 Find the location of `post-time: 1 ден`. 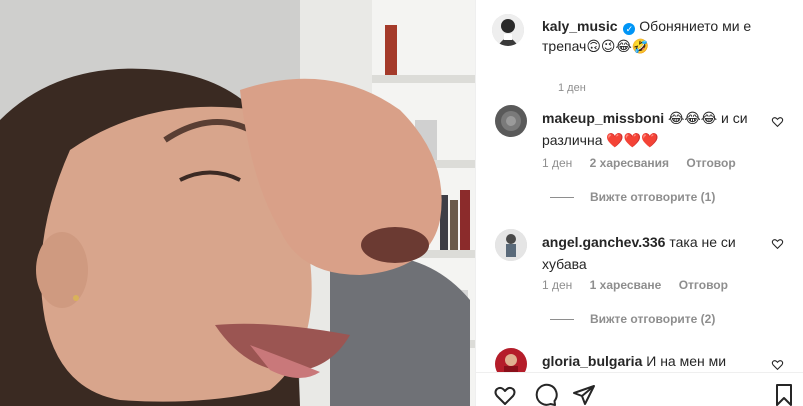

post-time: 1 ден is located at coordinates (572, 88).